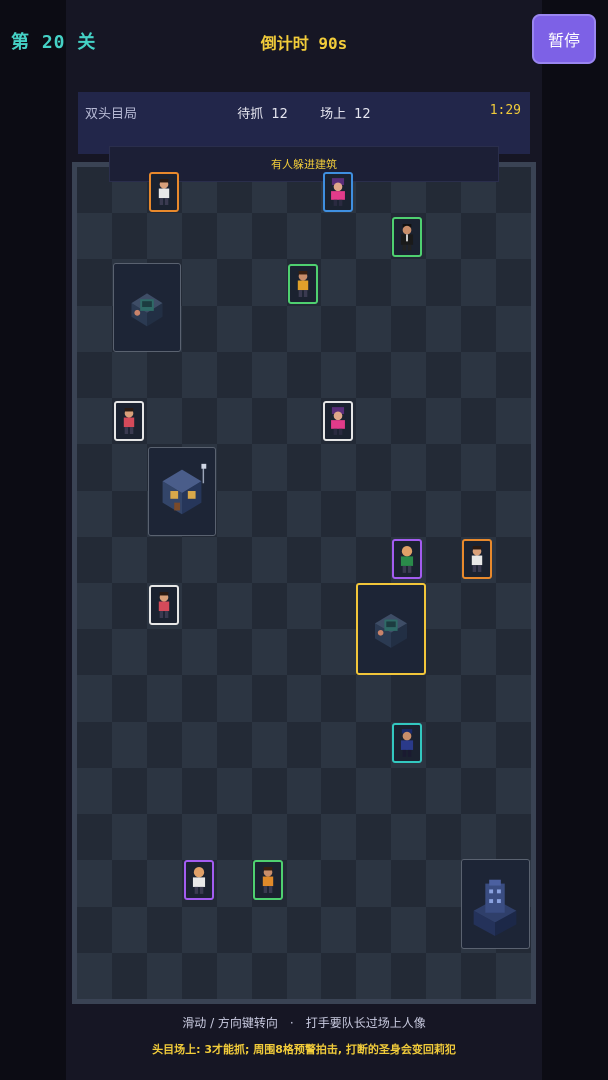  I want to click on onfield-count: 12, so click(362, 114).